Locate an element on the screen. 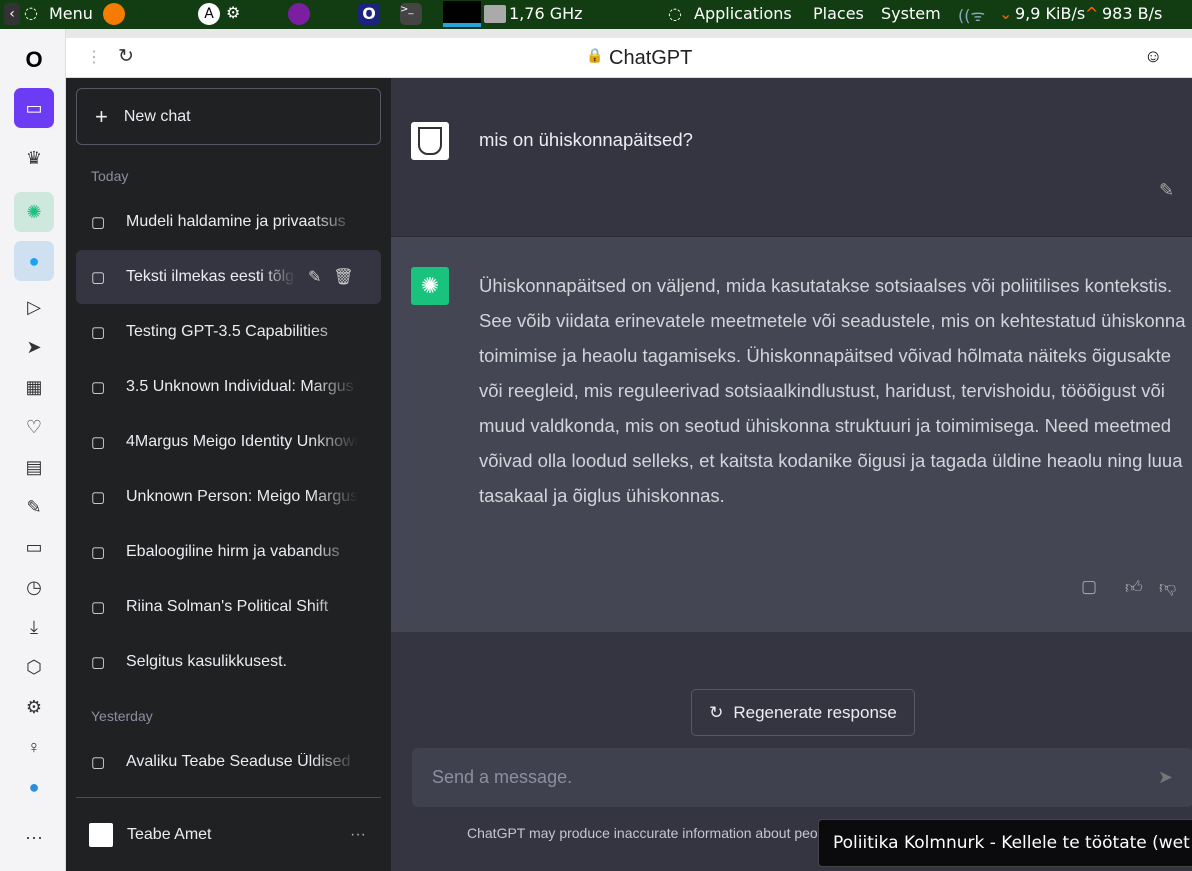  chat-title: Ebaloogiline hirm ja vabandus is located at coordinates (233, 551).